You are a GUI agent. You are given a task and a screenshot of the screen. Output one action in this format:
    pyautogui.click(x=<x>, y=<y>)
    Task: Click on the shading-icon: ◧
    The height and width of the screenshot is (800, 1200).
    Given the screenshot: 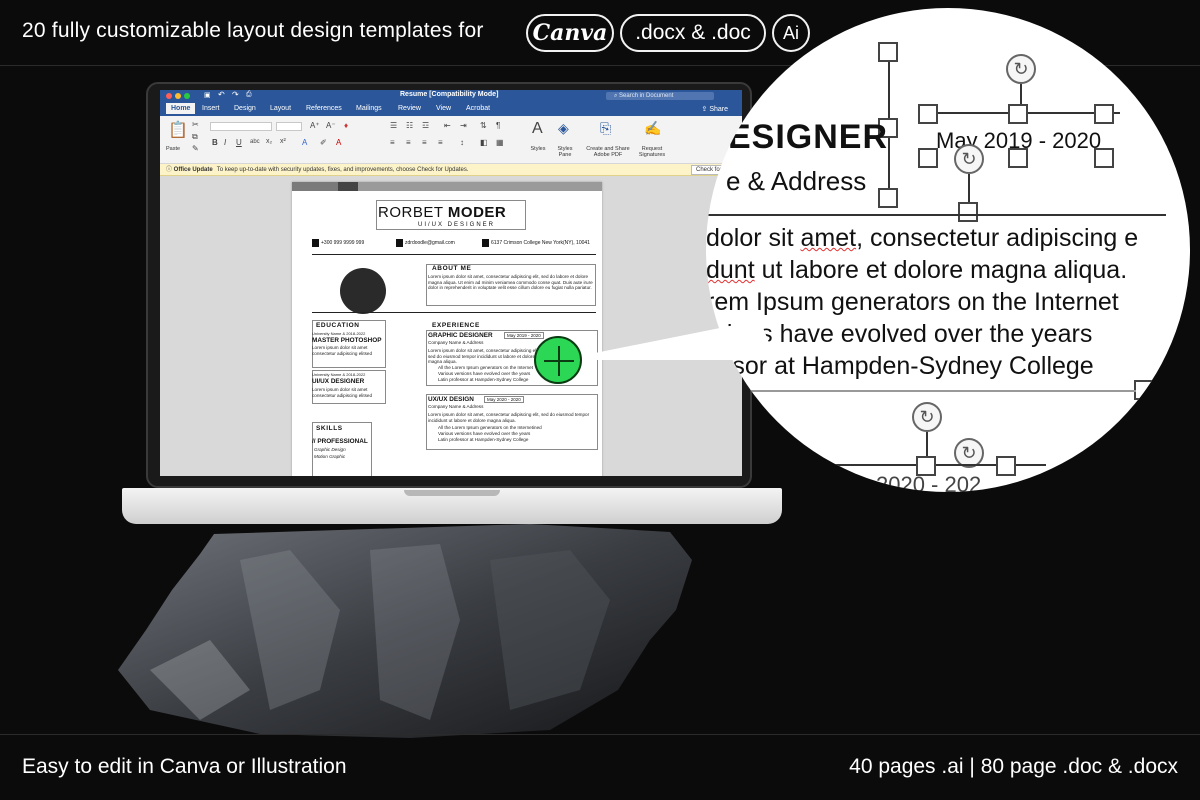 What is the action you would take?
    pyautogui.click(x=484, y=142)
    